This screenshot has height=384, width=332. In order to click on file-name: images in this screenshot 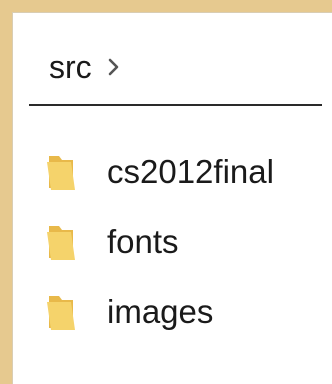, I will do `click(160, 311)`.